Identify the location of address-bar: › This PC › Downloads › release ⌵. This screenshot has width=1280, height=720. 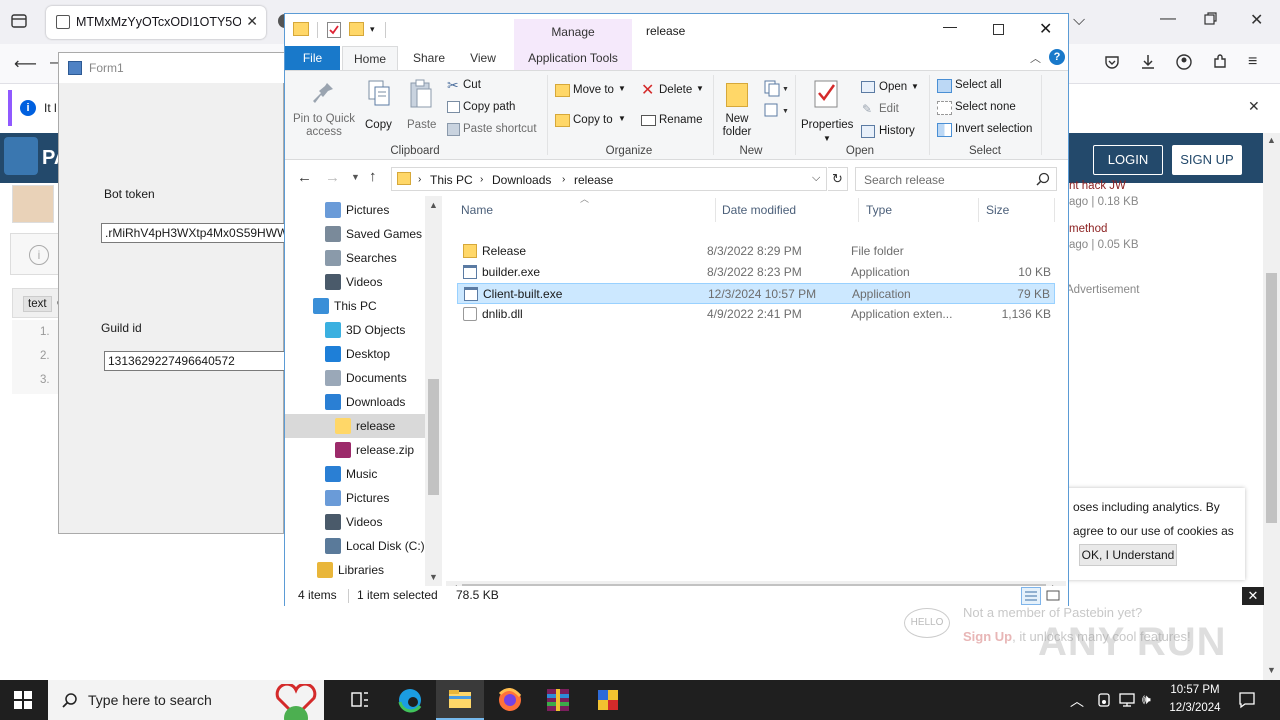
(609, 179).